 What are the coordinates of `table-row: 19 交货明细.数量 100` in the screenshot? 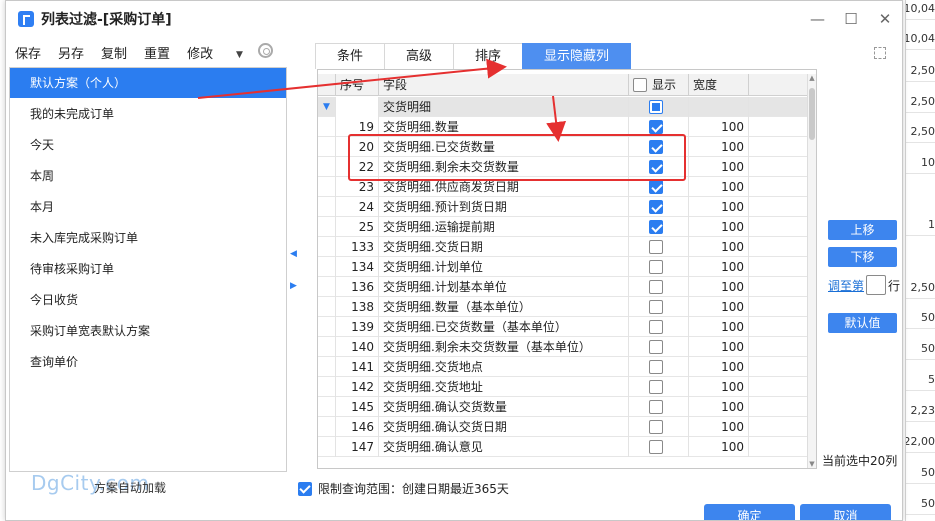 It's located at (563, 127).